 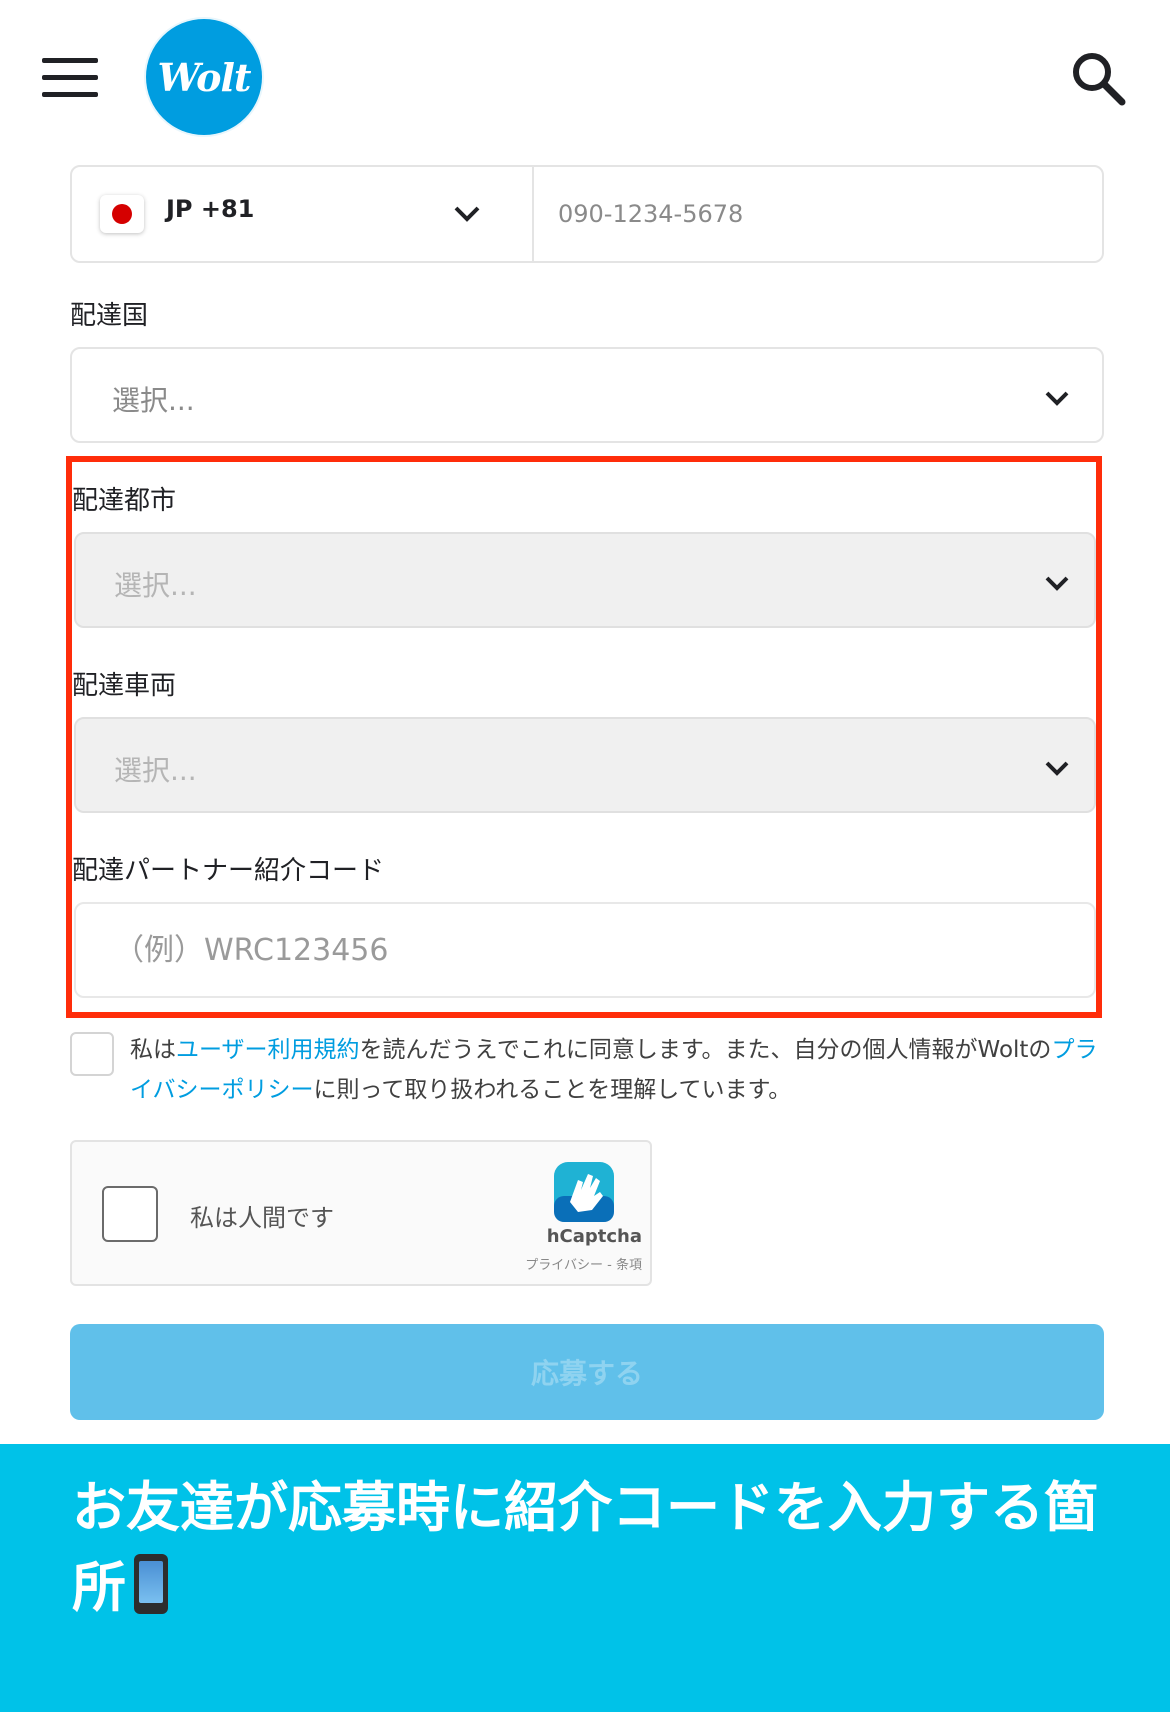 What do you see at coordinates (585, 1547) in the screenshot?
I see `annotation-caption: お友達が応募時に紹介コードを入力する箇所` at bounding box center [585, 1547].